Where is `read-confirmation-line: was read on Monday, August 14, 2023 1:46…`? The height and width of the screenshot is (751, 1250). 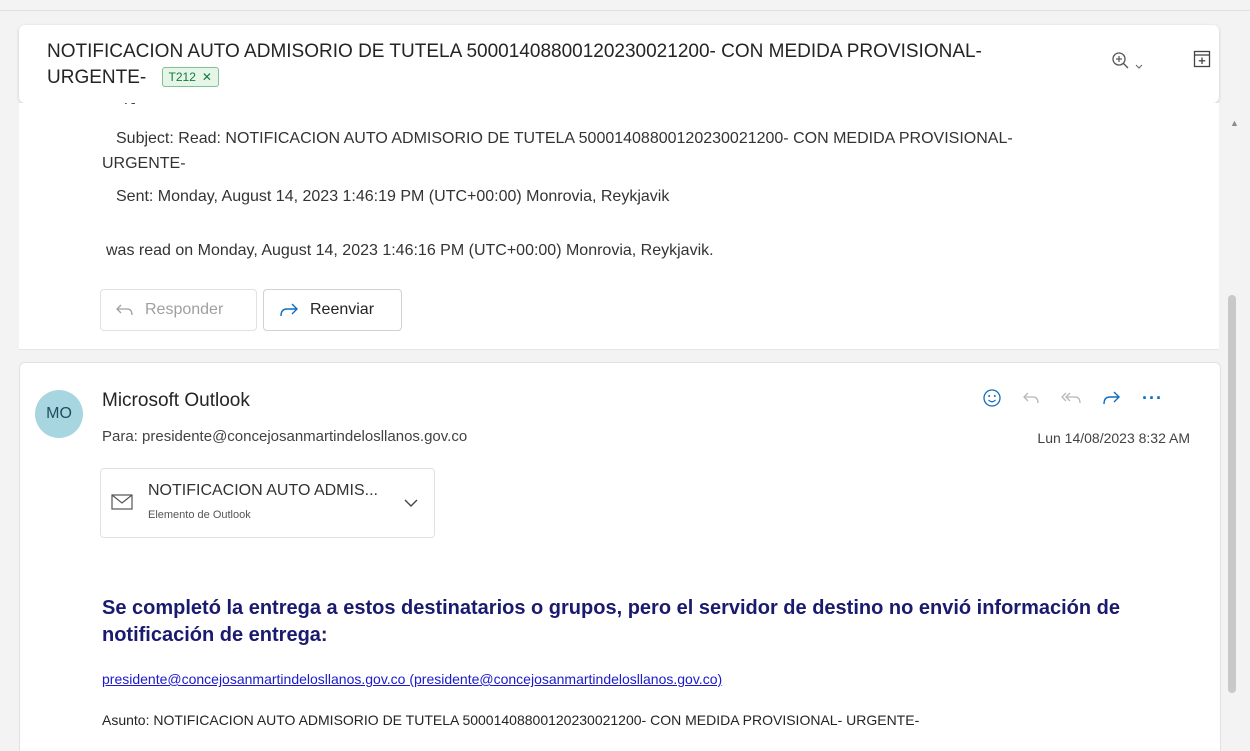
read-confirmation-line: was read on Monday, August 14, 2023 1:46… is located at coordinates (410, 250).